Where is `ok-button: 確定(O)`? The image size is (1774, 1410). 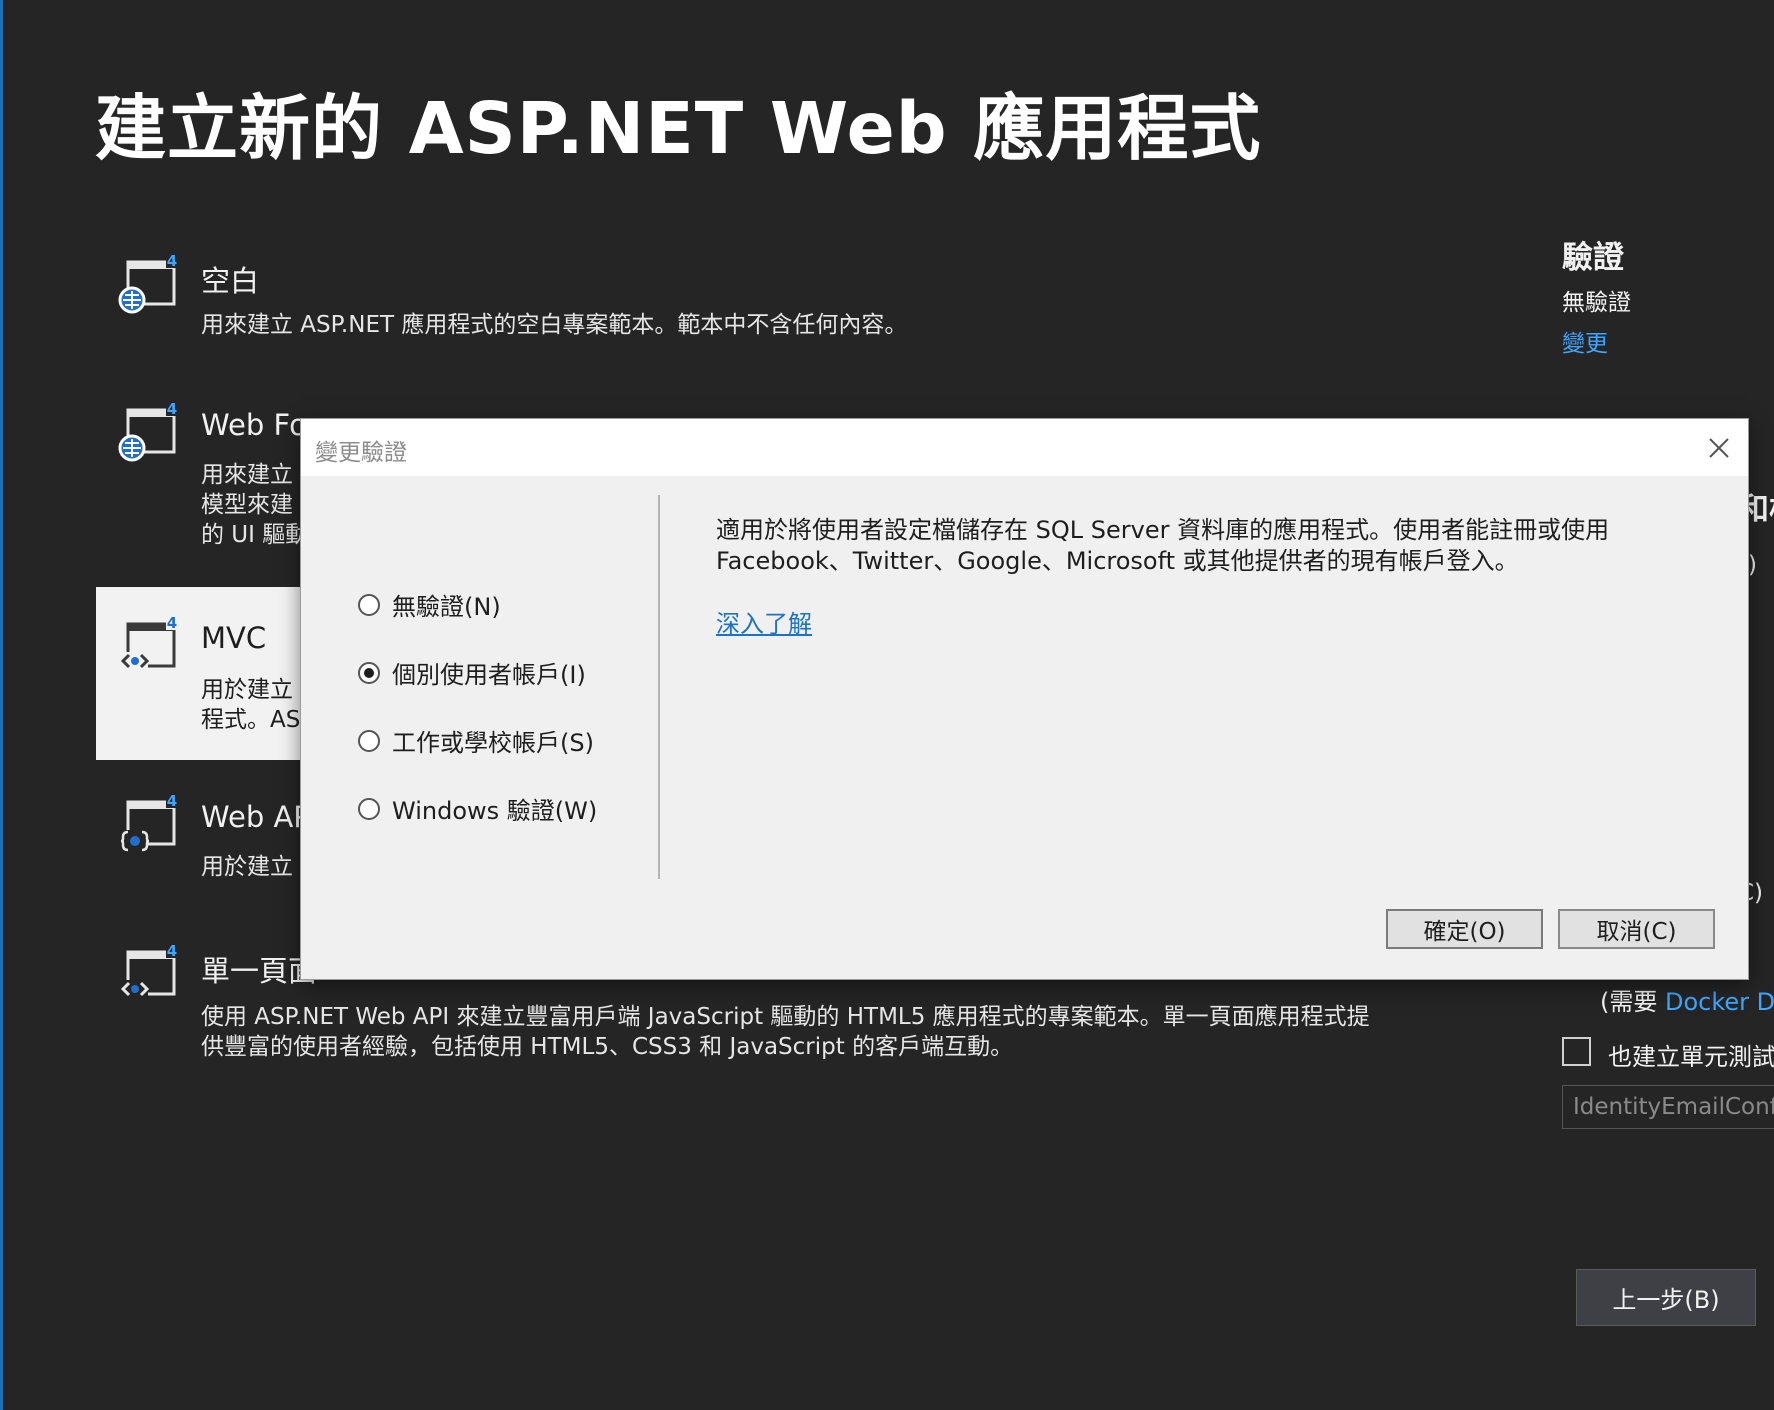 ok-button: 確定(O) is located at coordinates (1464, 929).